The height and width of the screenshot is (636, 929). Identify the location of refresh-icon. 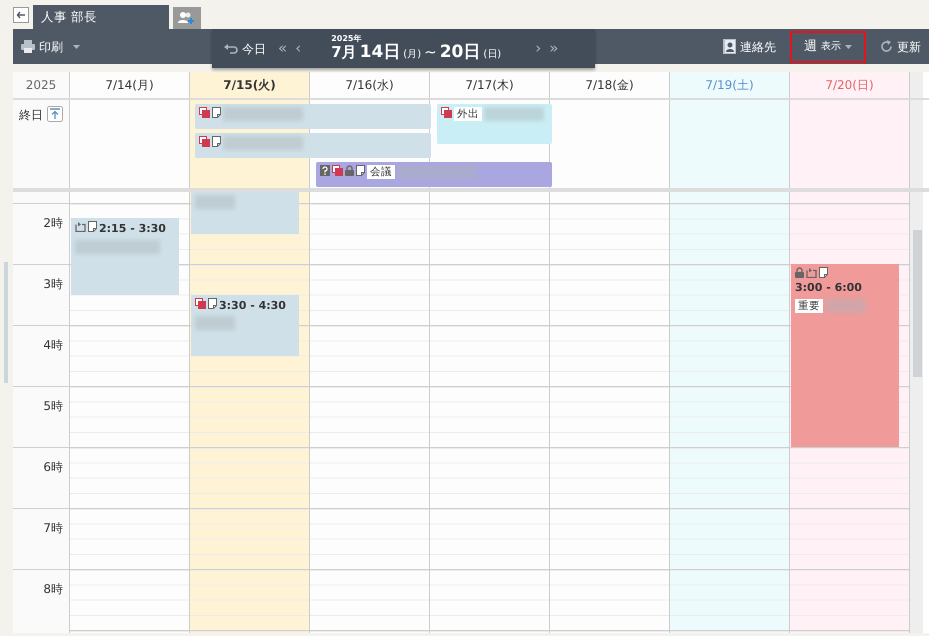
(886, 46).